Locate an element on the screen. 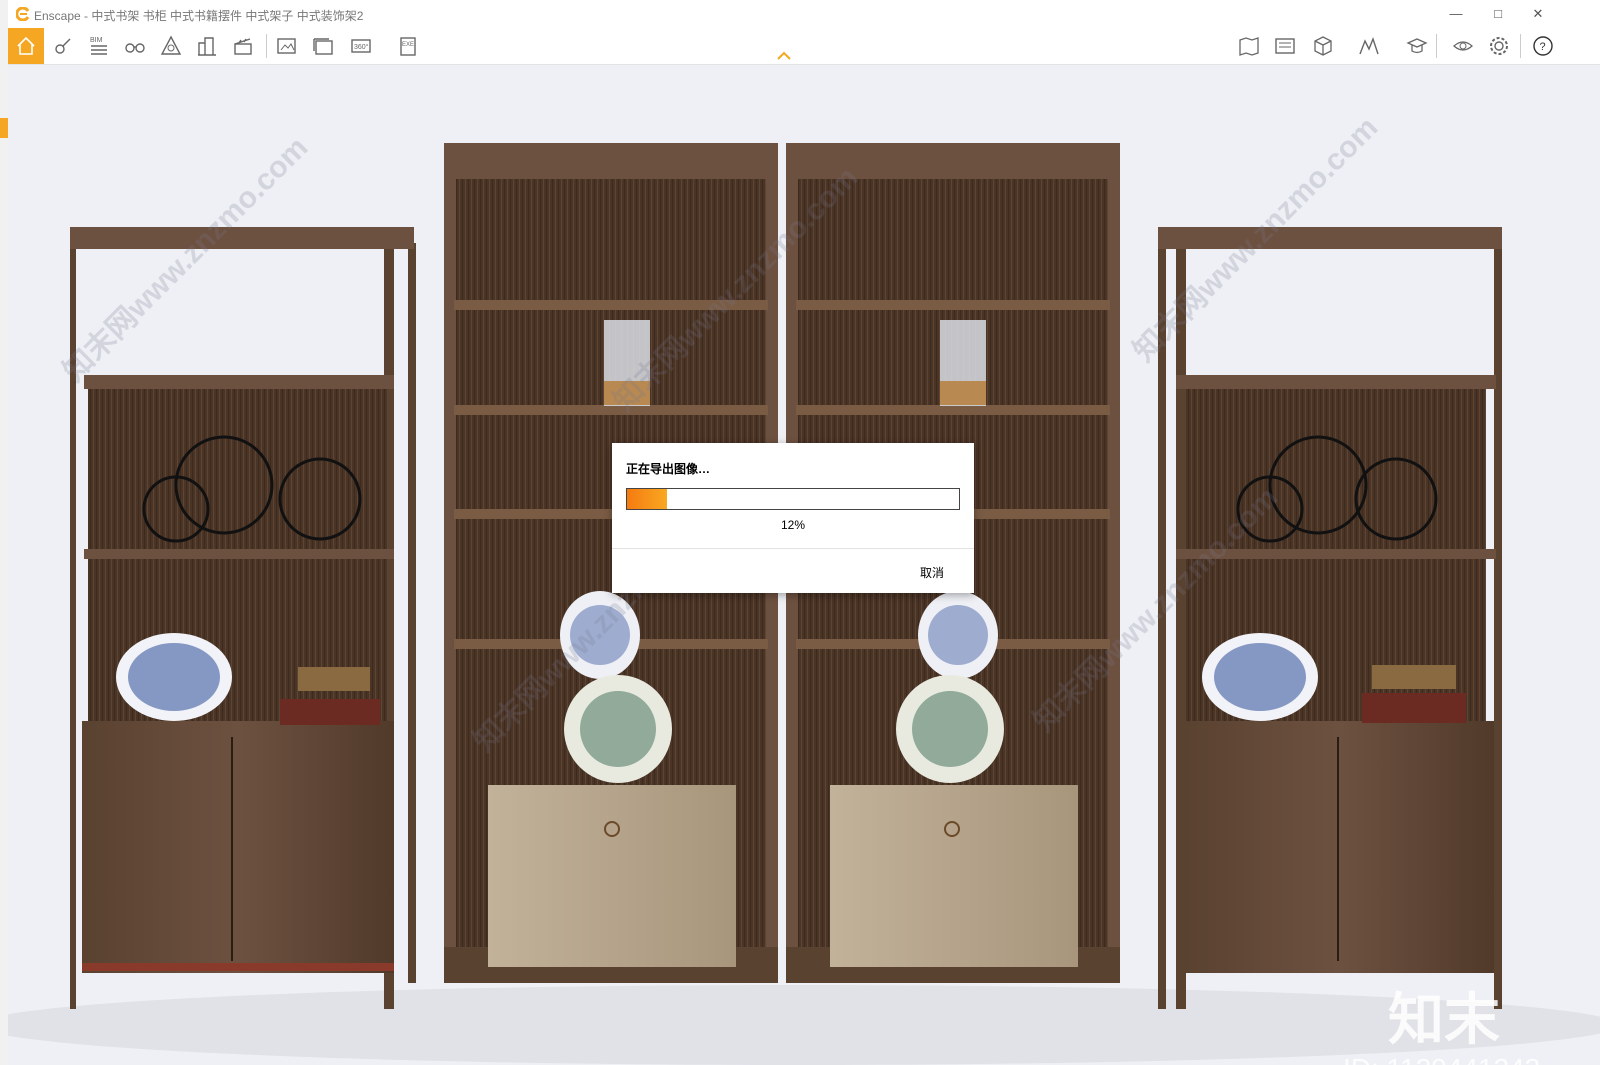 The image size is (1600, 1065). svg-text: 360° is located at coordinates (361, 47).